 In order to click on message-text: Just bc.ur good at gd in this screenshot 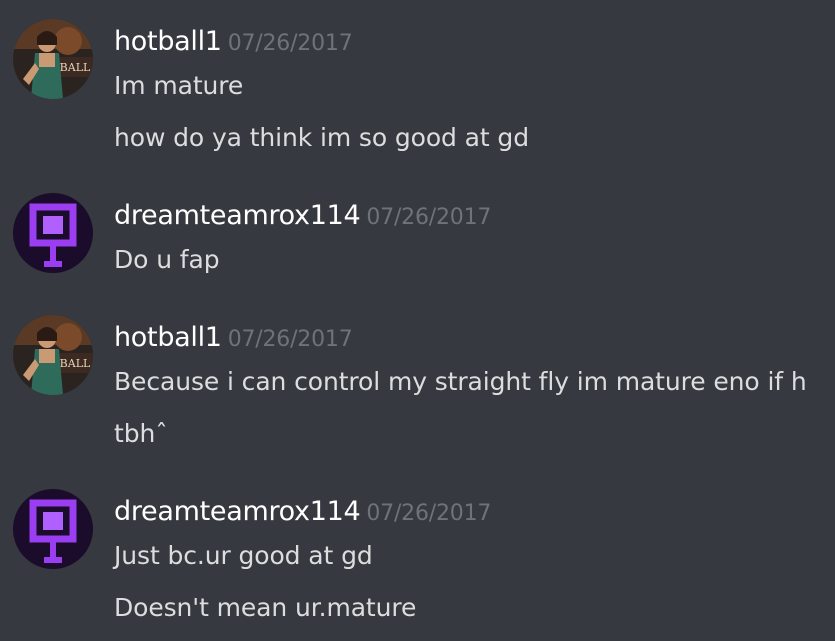, I will do `click(243, 555)`.